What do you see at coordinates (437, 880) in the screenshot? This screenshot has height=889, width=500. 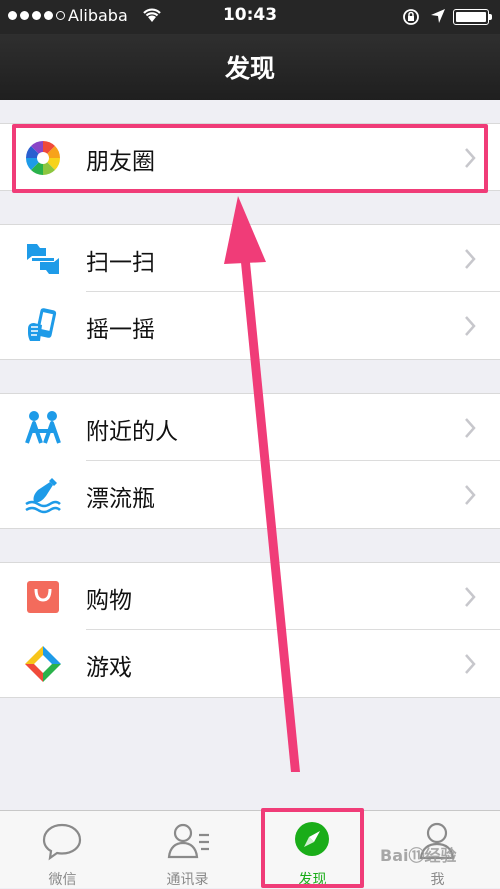 I see `tab-label: 我` at bounding box center [437, 880].